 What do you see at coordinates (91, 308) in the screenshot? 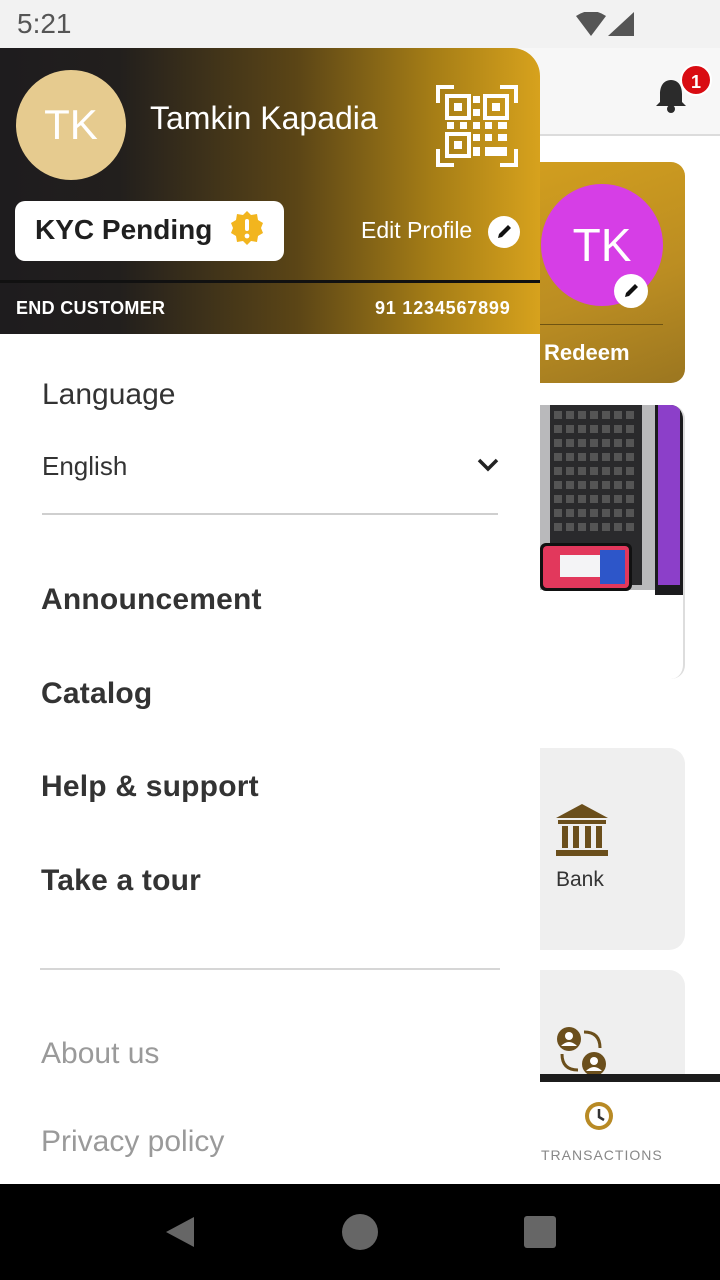
I see `user-role: END CUSTOMER` at bounding box center [91, 308].